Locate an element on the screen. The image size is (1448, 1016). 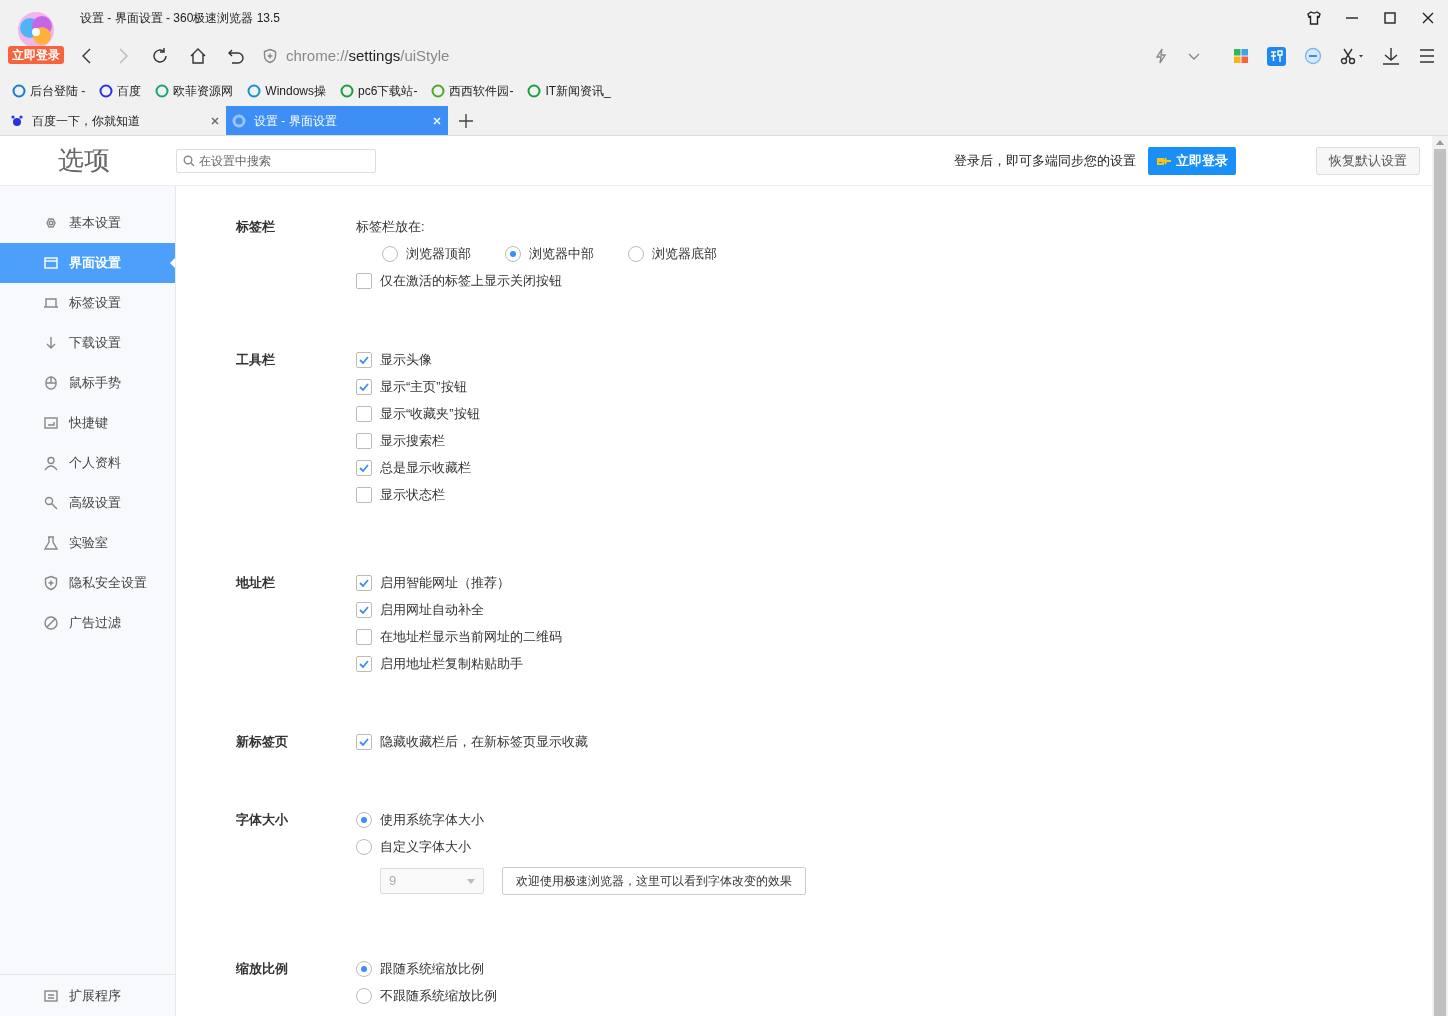
lightning-icon is located at coordinates (1161, 56).